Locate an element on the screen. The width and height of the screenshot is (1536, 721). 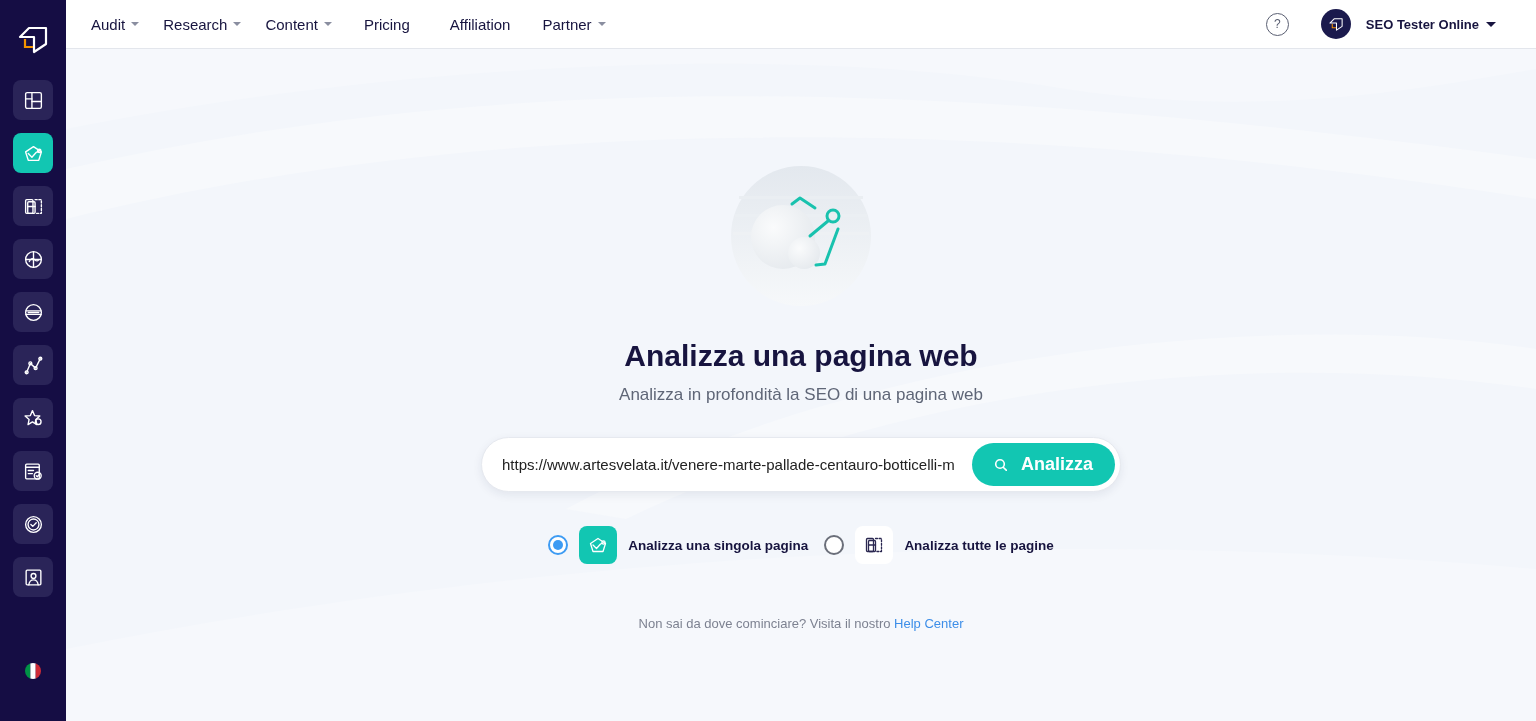
layout-icon is located at coordinates (33, 100).